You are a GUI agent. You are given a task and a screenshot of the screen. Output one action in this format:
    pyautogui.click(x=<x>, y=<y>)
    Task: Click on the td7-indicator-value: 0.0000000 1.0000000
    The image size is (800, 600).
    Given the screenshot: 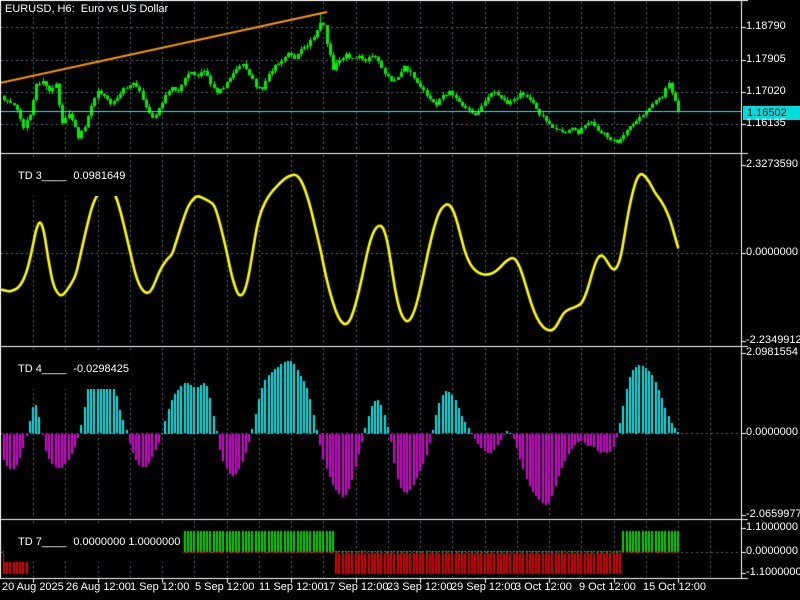 What is the action you would take?
    pyautogui.click(x=127, y=542)
    